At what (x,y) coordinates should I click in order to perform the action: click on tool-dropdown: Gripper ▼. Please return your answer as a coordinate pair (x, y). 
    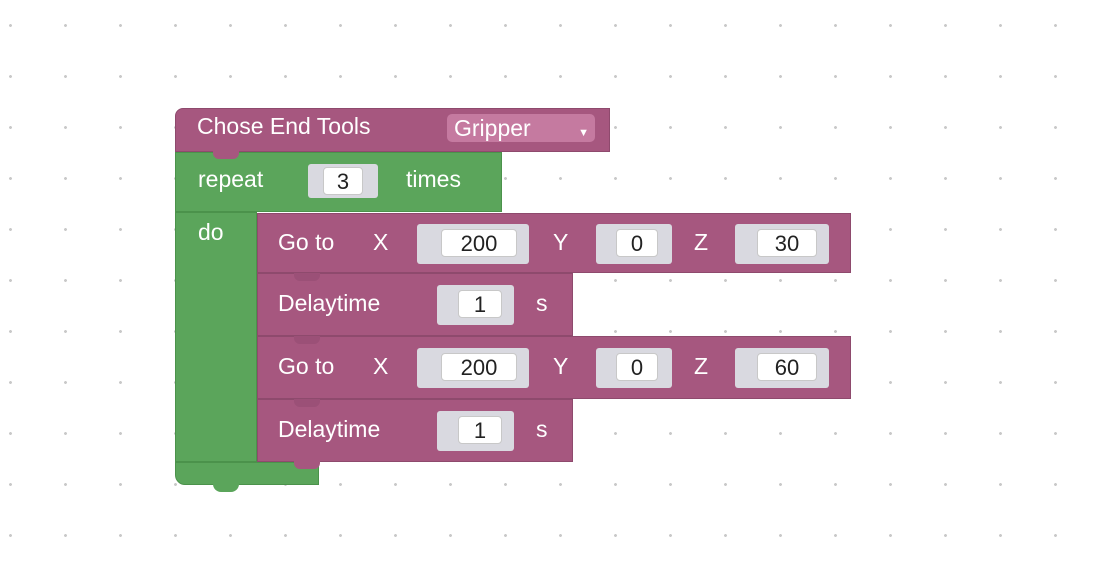
    Looking at the image, I should click on (521, 128).